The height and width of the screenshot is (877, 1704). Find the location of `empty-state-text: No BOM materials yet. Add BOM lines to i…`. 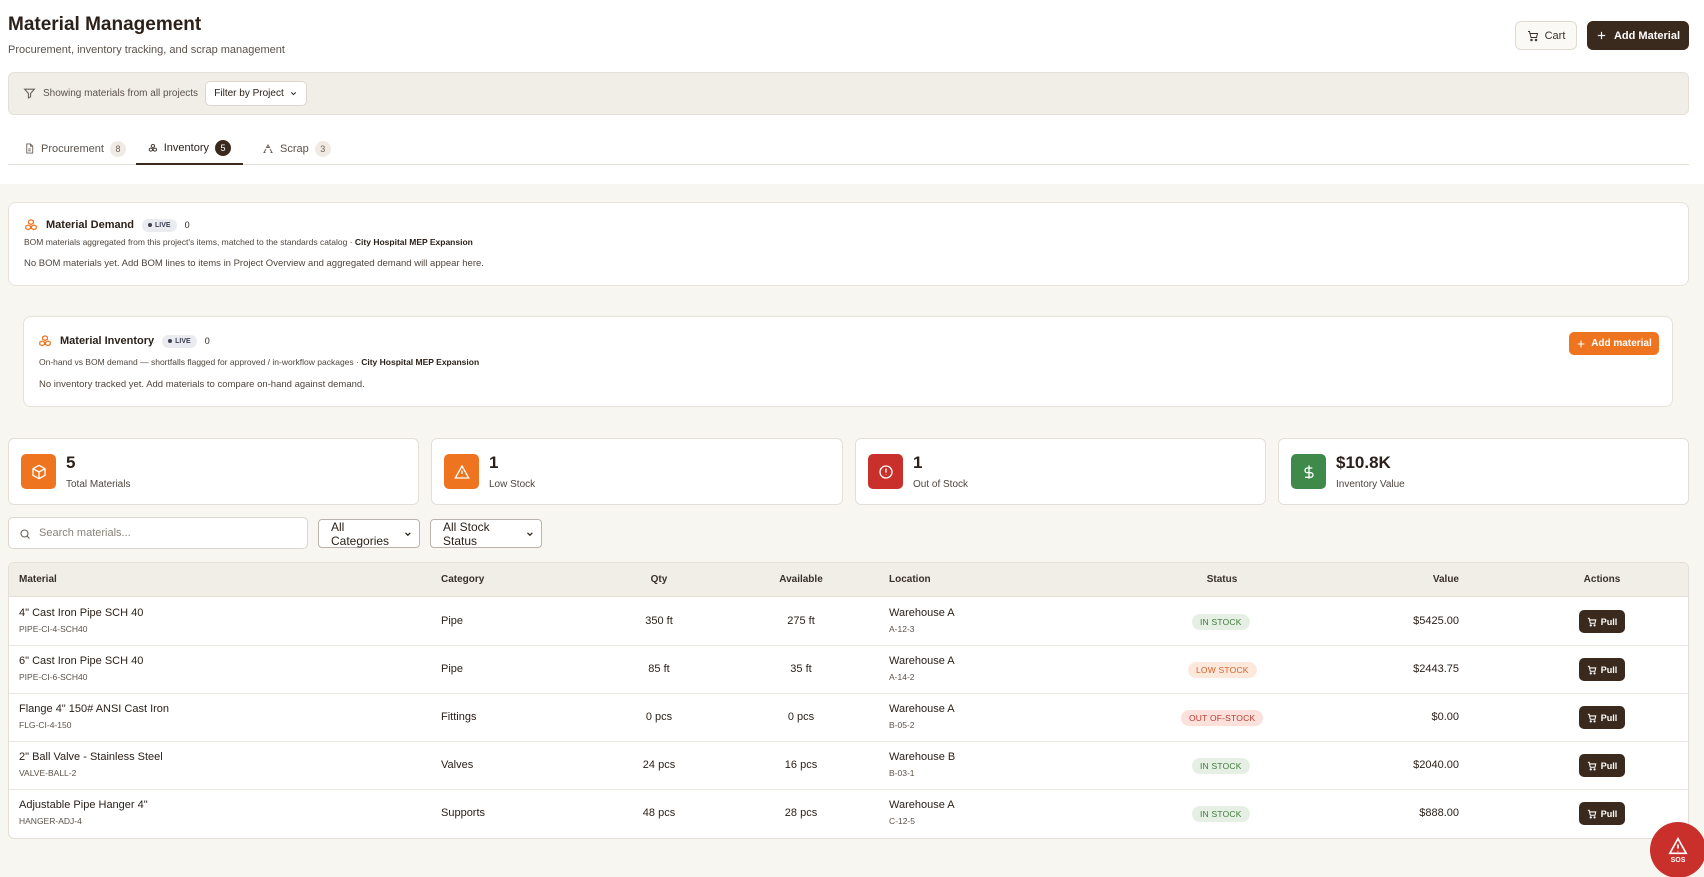

empty-state-text: No BOM materials yet. Add BOM lines to i… is located at coordinates (254, 263).